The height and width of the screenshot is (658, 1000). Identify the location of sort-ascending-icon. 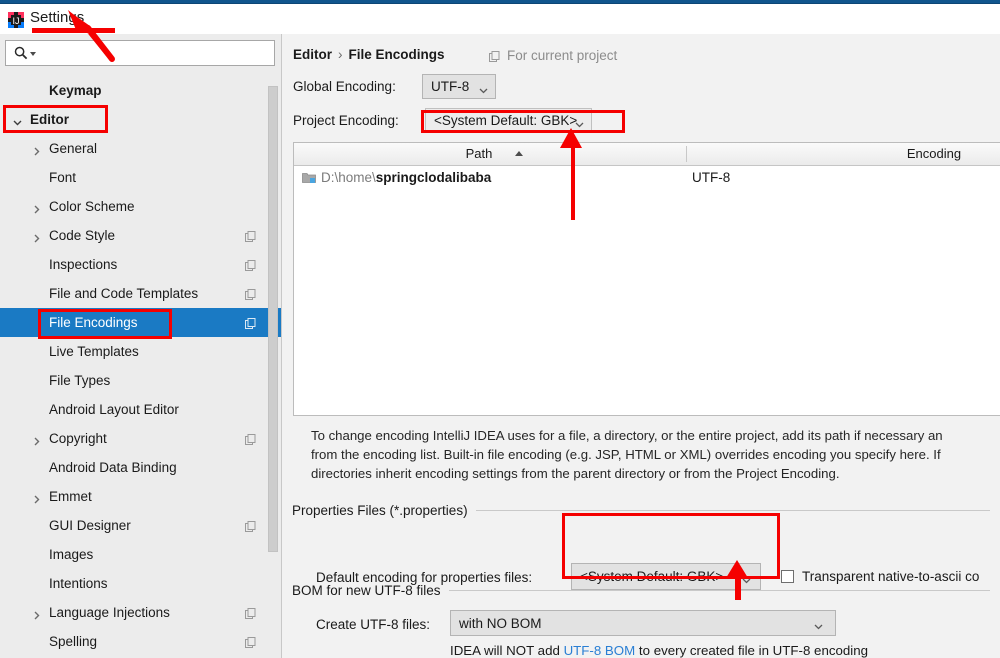
(519, 153).